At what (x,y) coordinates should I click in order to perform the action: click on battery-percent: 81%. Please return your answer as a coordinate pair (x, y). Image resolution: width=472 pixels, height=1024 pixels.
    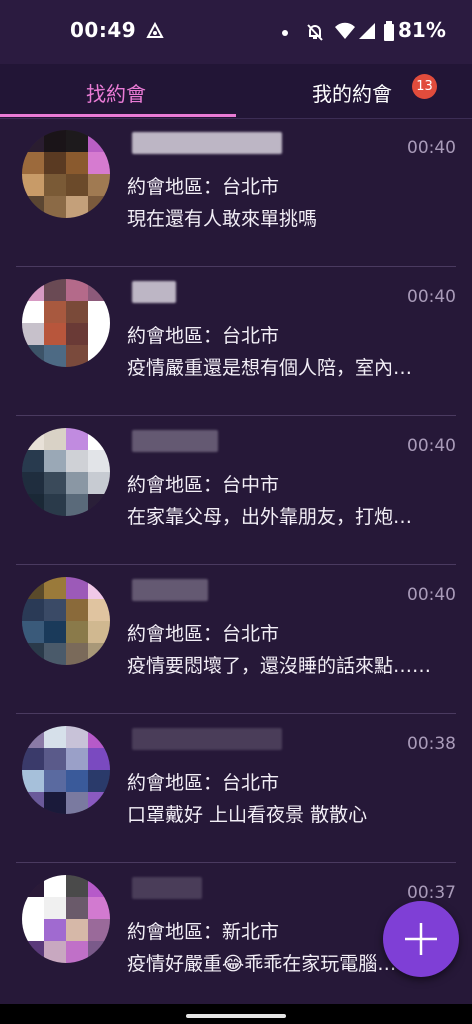
    Looking at the image, I should click on (422, 30).